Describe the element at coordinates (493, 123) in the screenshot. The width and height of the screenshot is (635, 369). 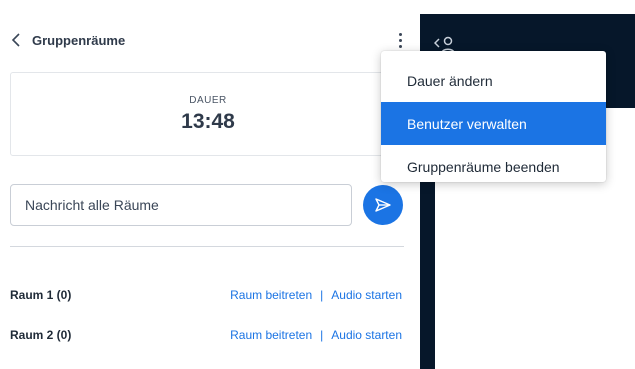
I see `menu-item-manage-users: Benutzer verwalten` at that location.